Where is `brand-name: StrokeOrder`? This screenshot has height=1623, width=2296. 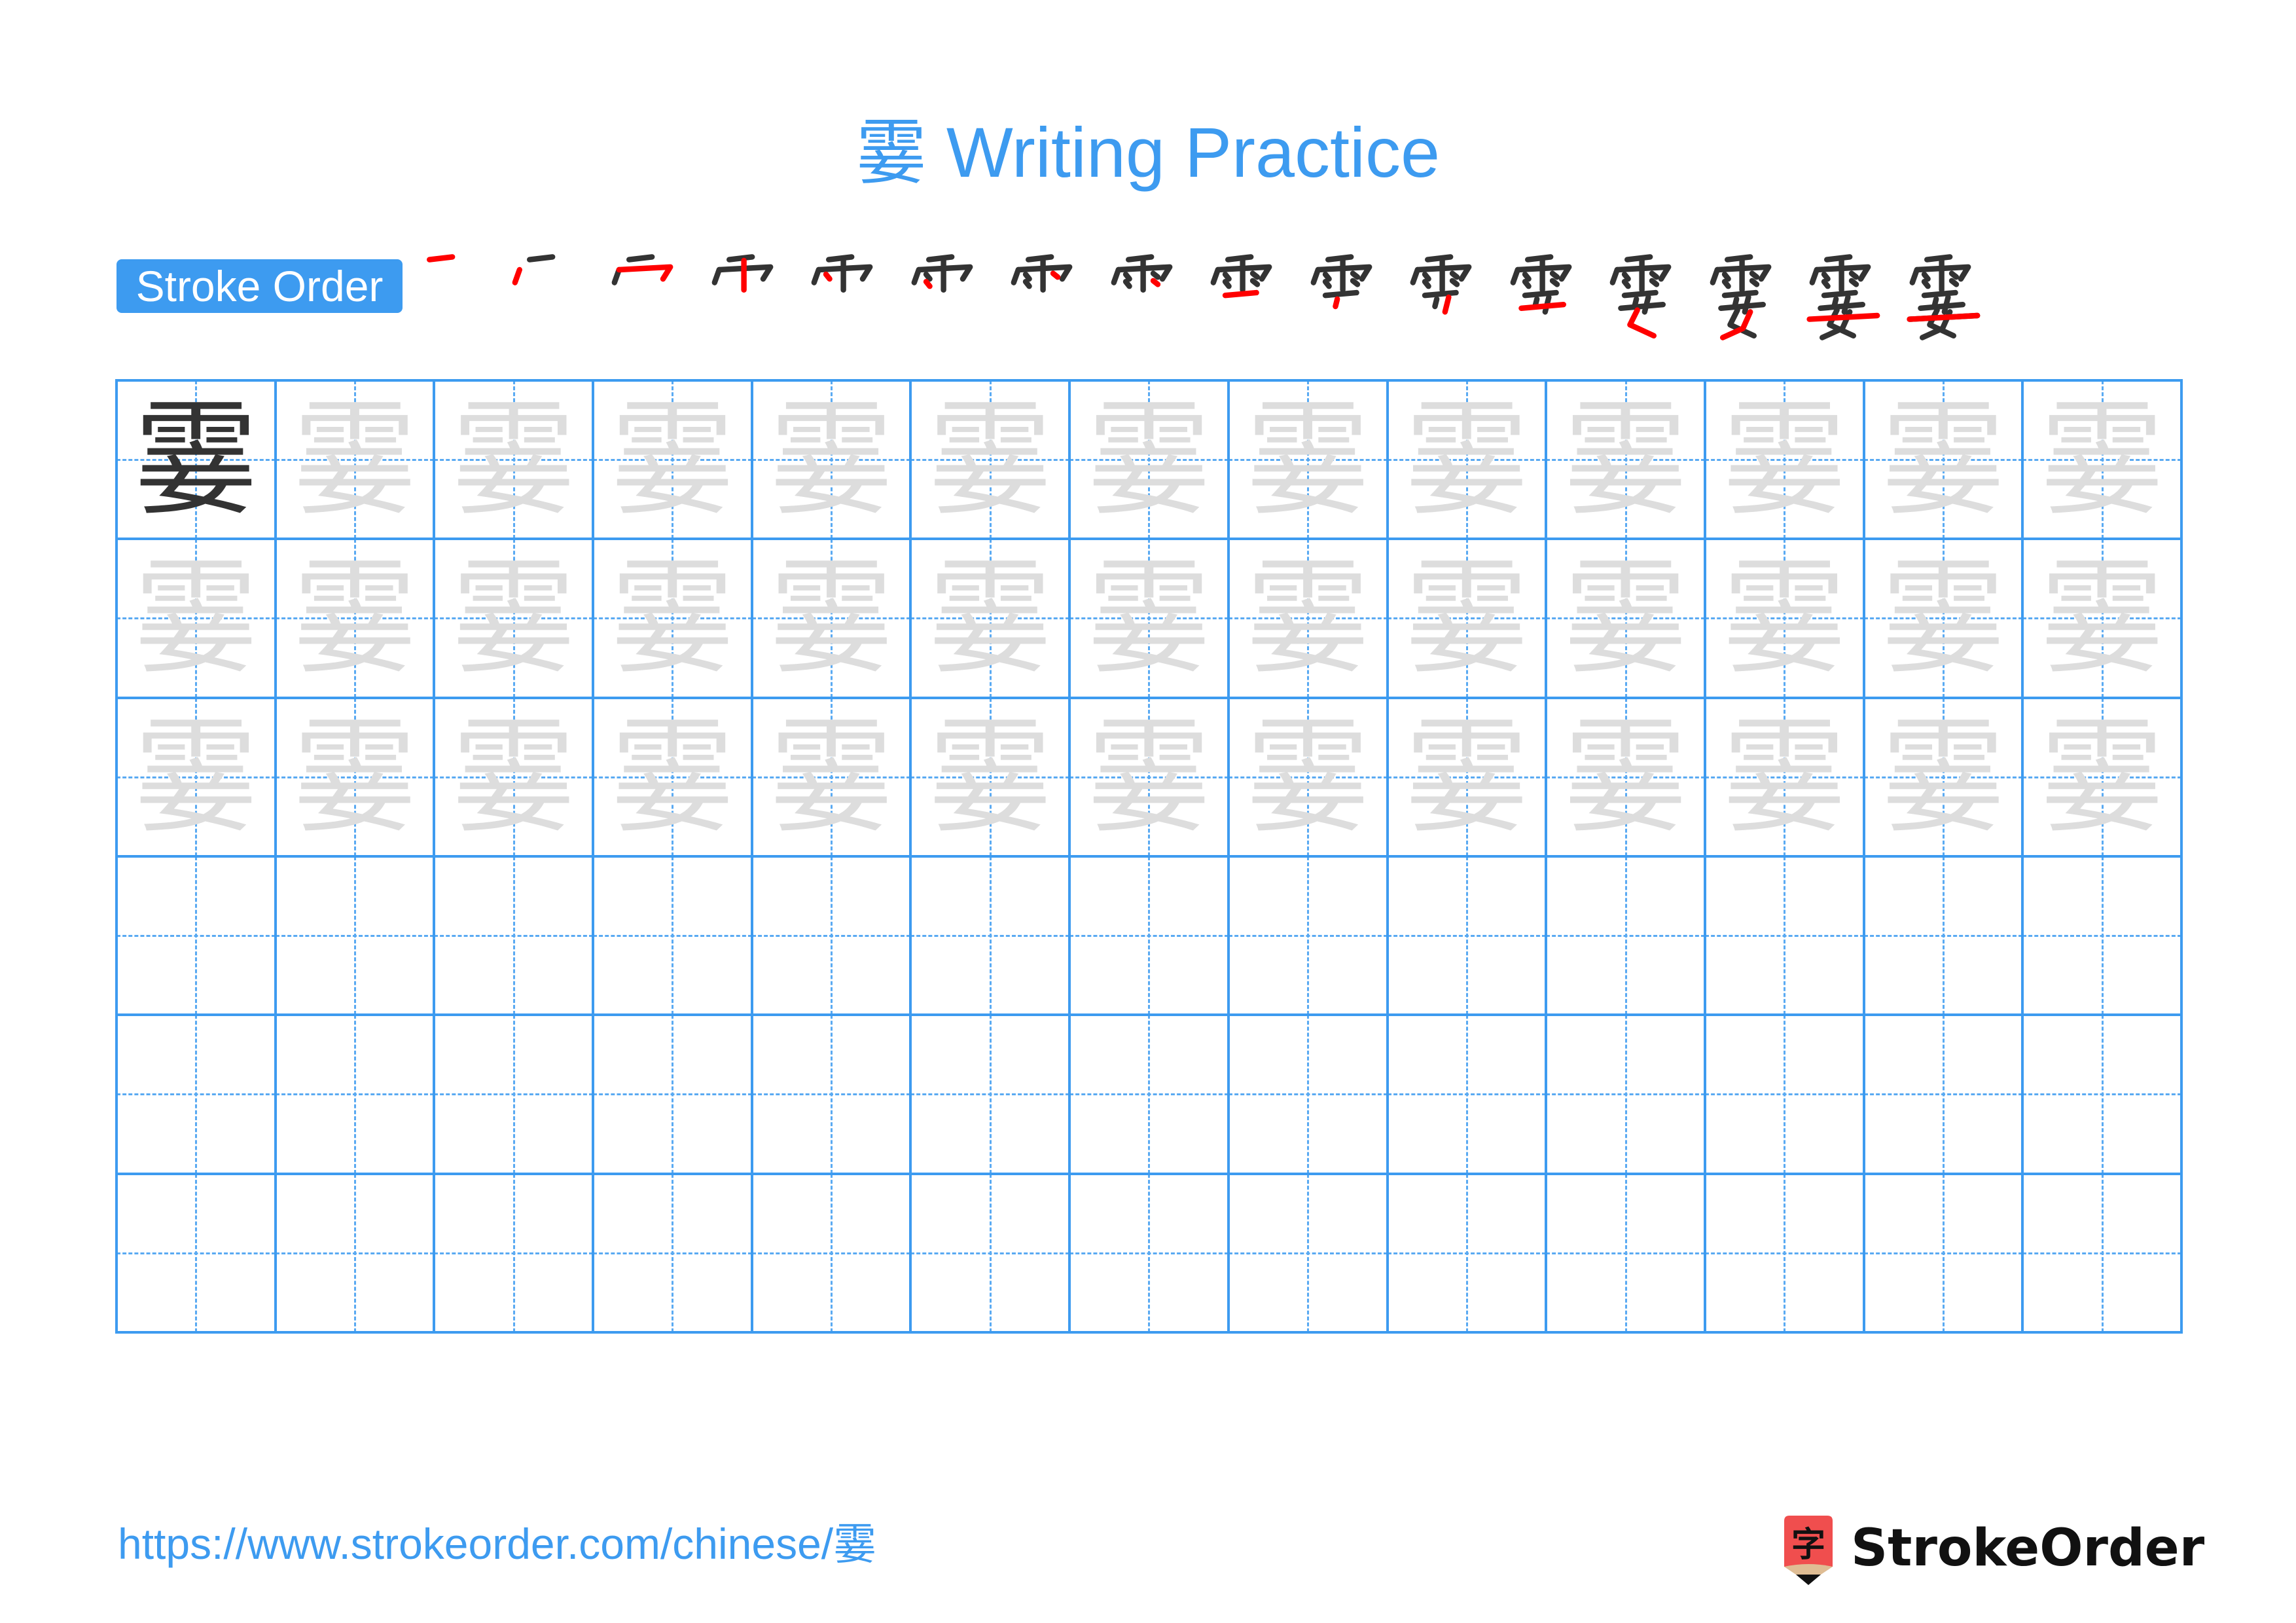
brand-name: StrokeOrder is located at coordinates (2028, 1548).